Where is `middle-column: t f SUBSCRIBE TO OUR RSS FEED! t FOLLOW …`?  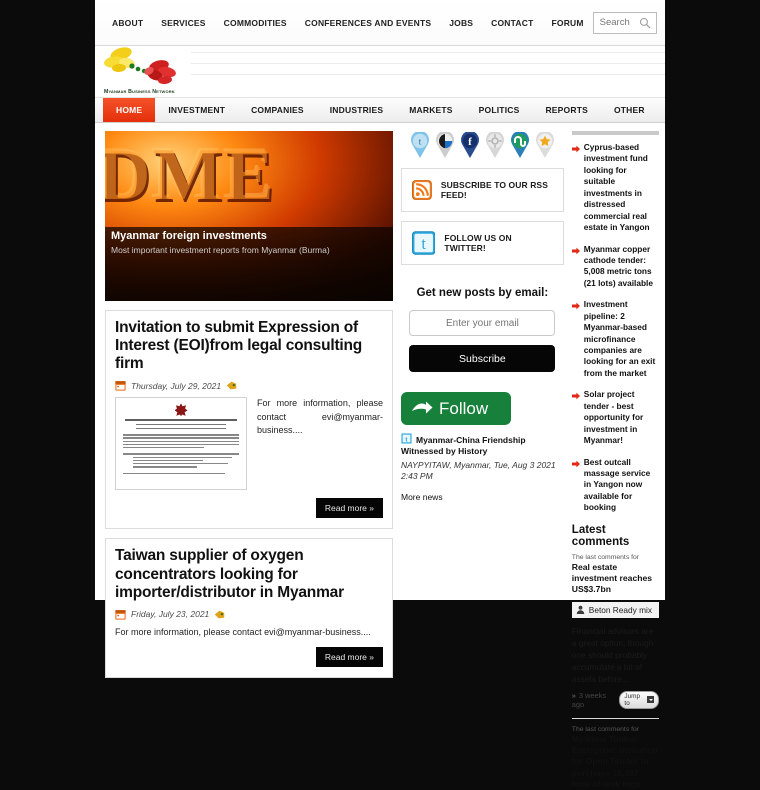
middle-column: t f SUBSCRIBE TO OUR RSS FEED! t FOLLOW … is located at coordinates (482, 388).